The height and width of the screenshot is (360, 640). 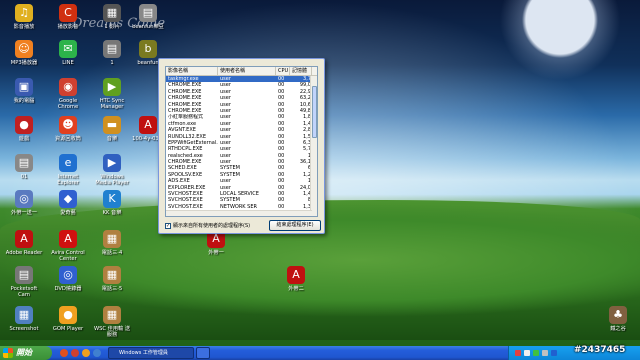 I want to click on desktop-icon: ☻ 資源回收筒, so click(x=68, y=129).